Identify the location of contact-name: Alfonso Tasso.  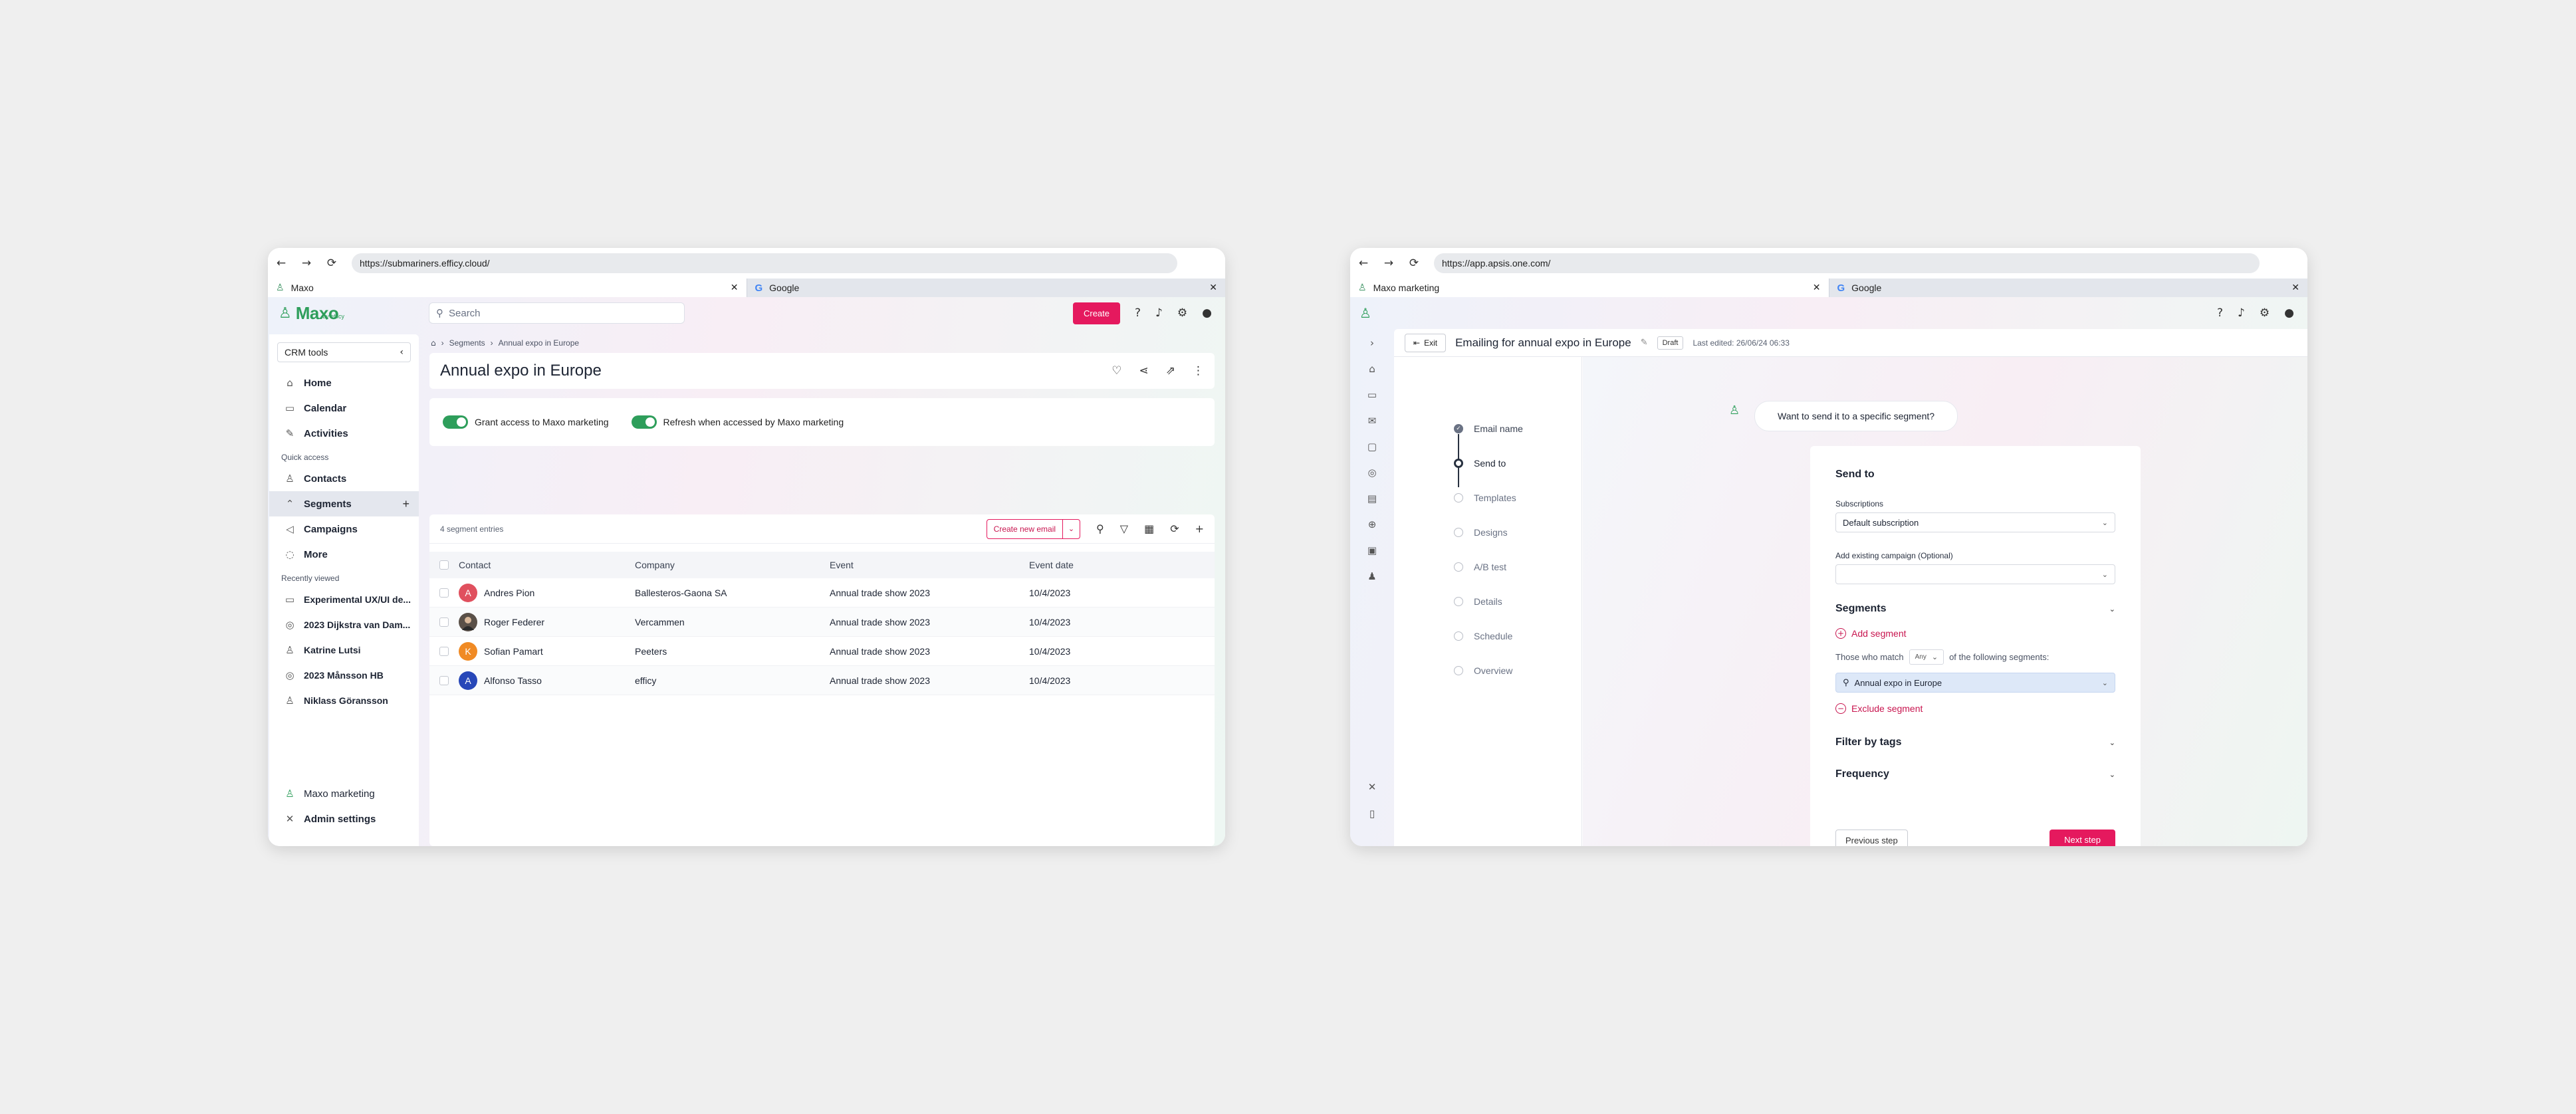
(513, 680).